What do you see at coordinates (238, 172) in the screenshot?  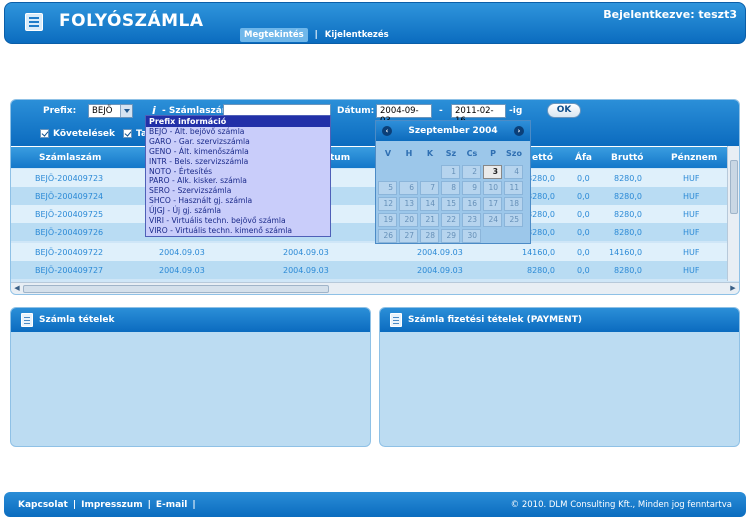 I see `prefix-item: NOTO - Értesítés` at bounding box center [238, 172].